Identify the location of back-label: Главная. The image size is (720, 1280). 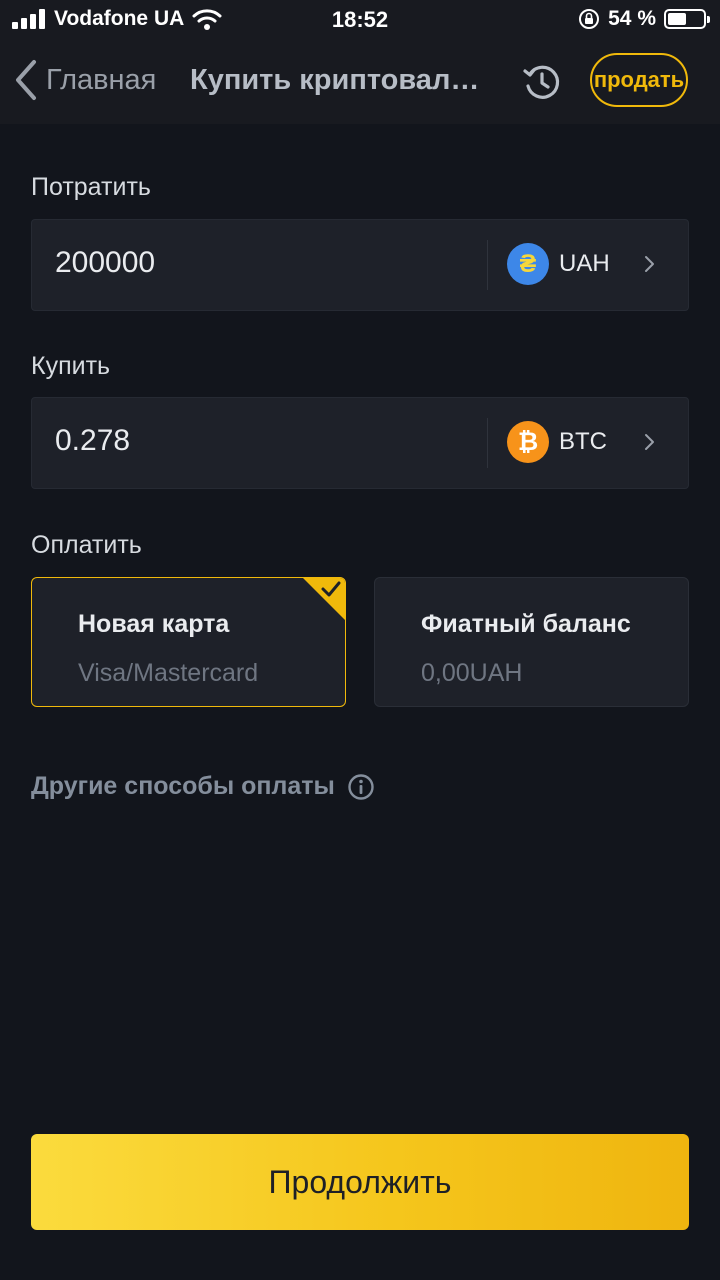
(101, 79).